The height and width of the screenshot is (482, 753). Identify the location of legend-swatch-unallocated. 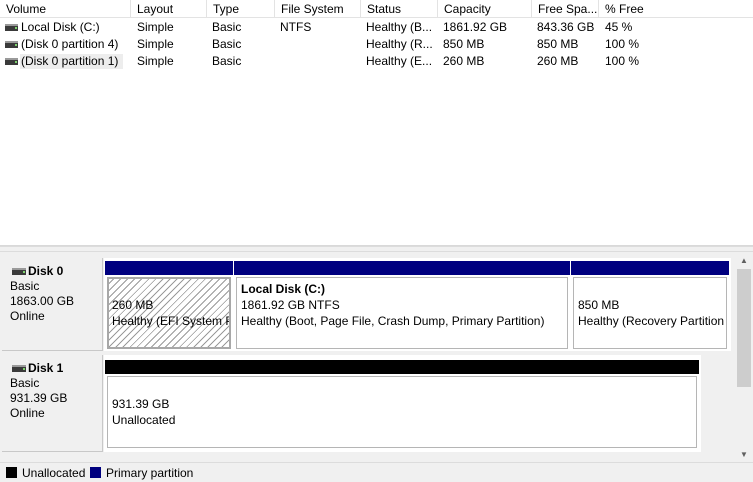
(11, 472).